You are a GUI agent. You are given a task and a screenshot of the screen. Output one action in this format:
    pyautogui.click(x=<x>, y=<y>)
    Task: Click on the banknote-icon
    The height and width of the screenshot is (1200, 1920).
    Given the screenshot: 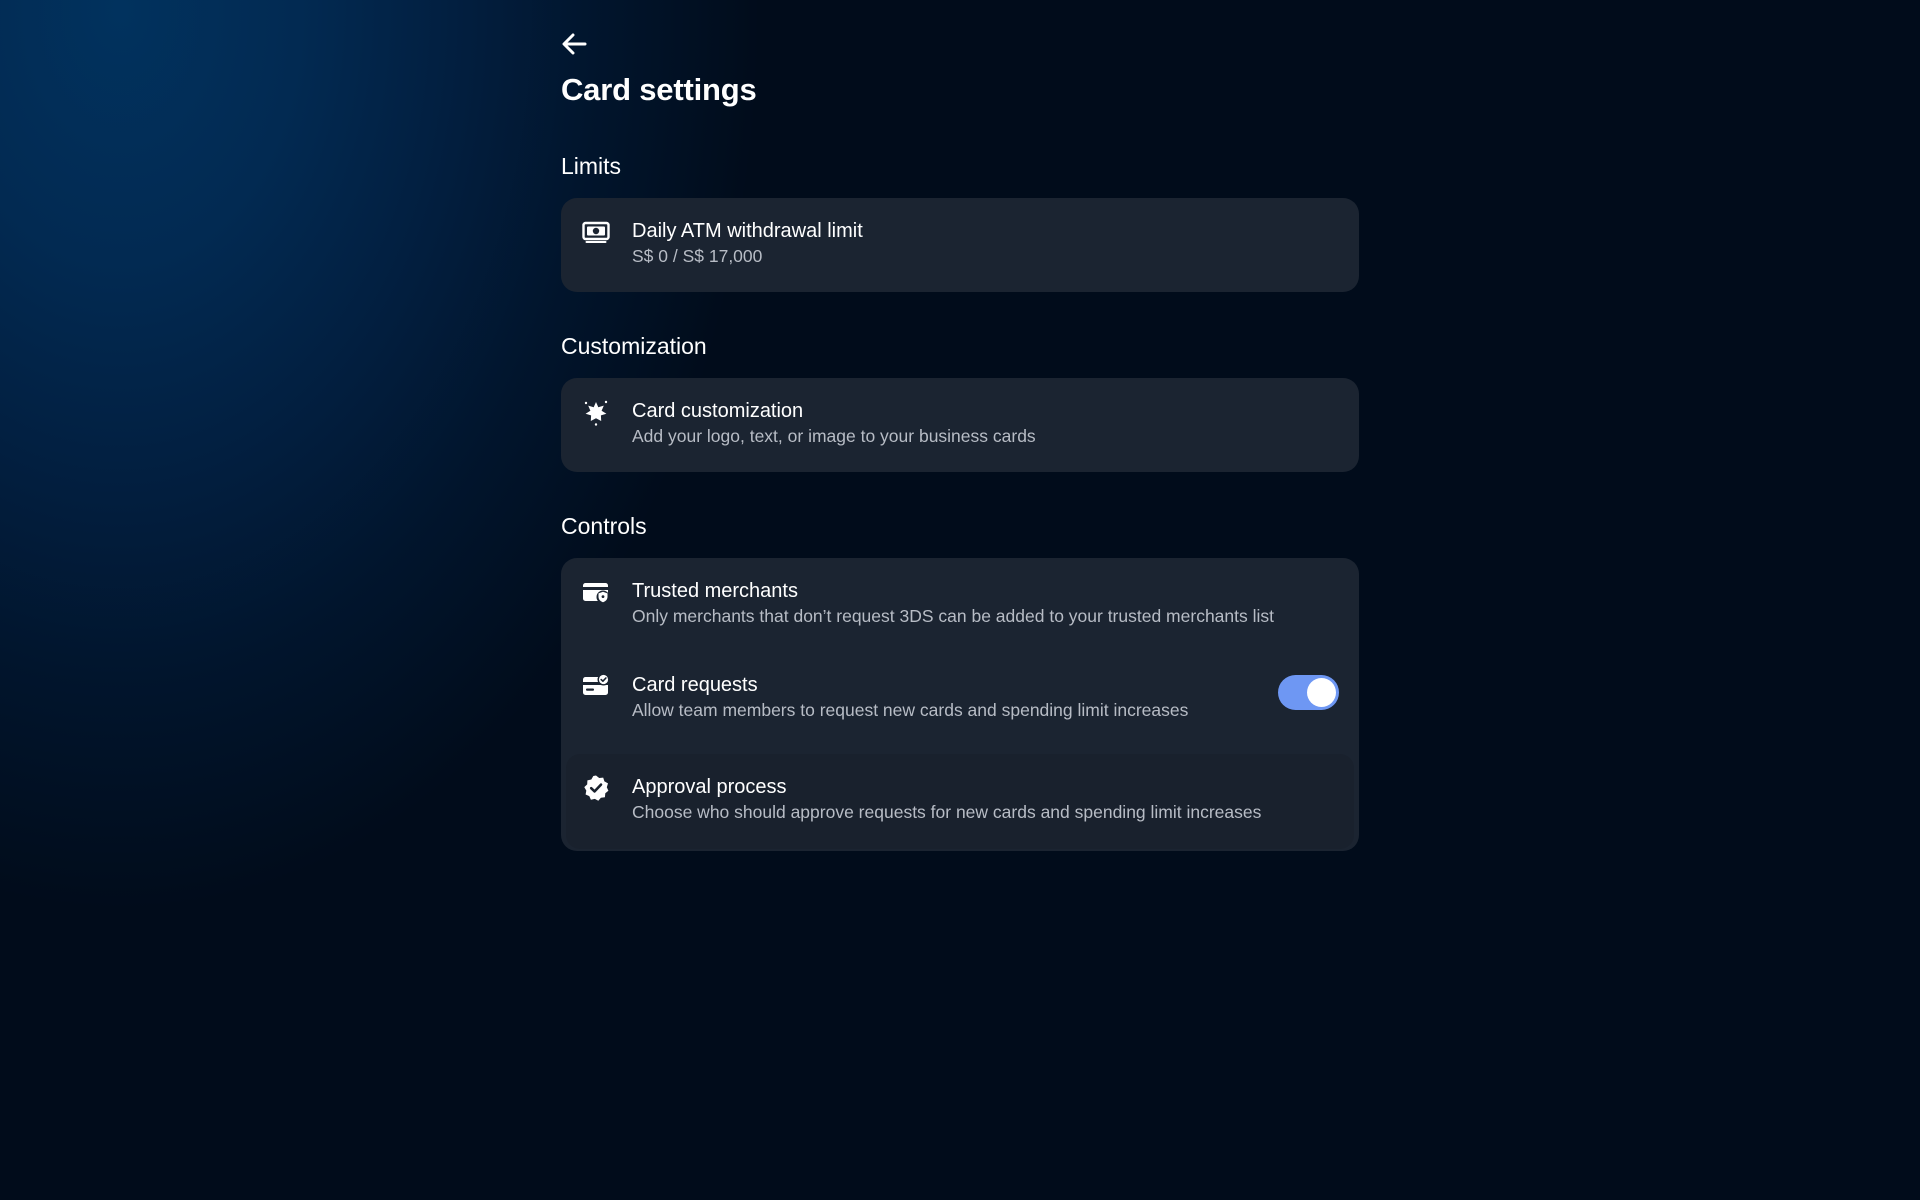 What is the action you would take?
    pyautogui.click(x=596, y=232)
    